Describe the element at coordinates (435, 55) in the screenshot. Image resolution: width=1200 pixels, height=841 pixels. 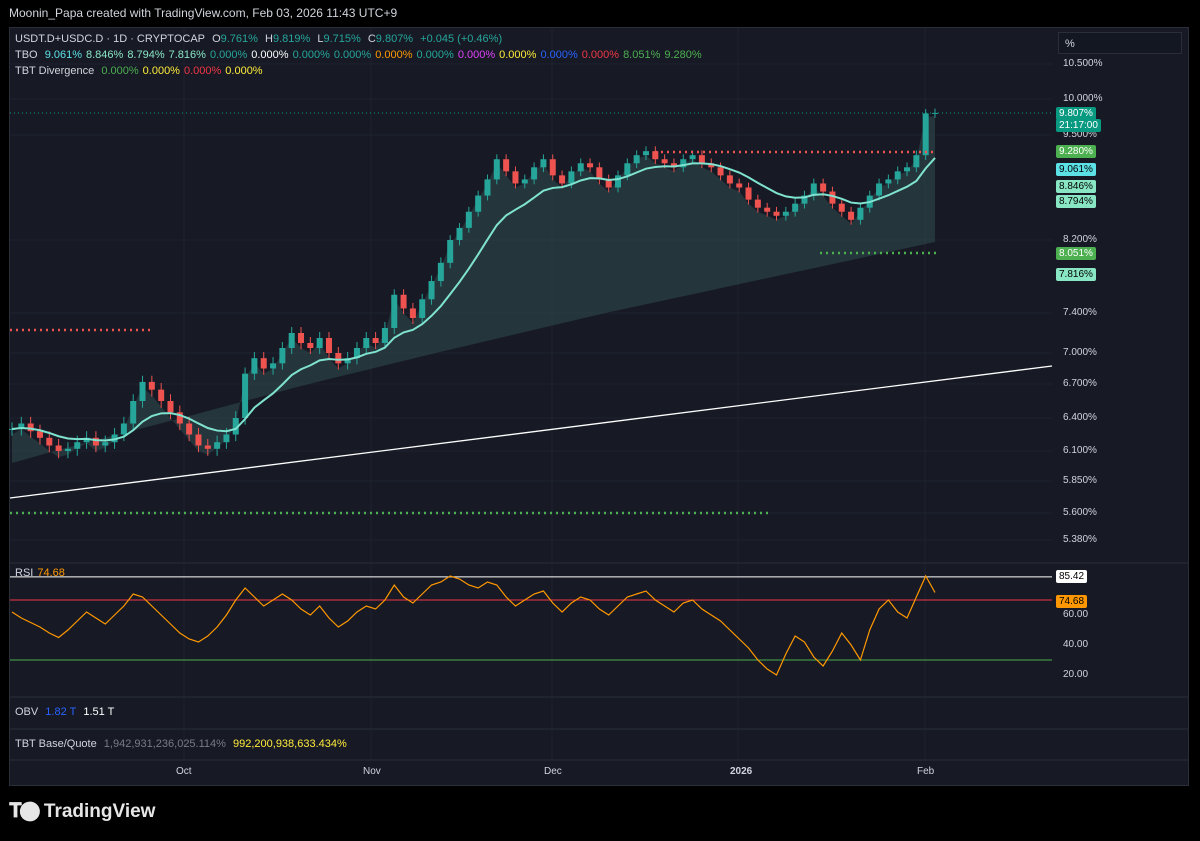
I see `tbo-value-10: 0.000%` at that location.